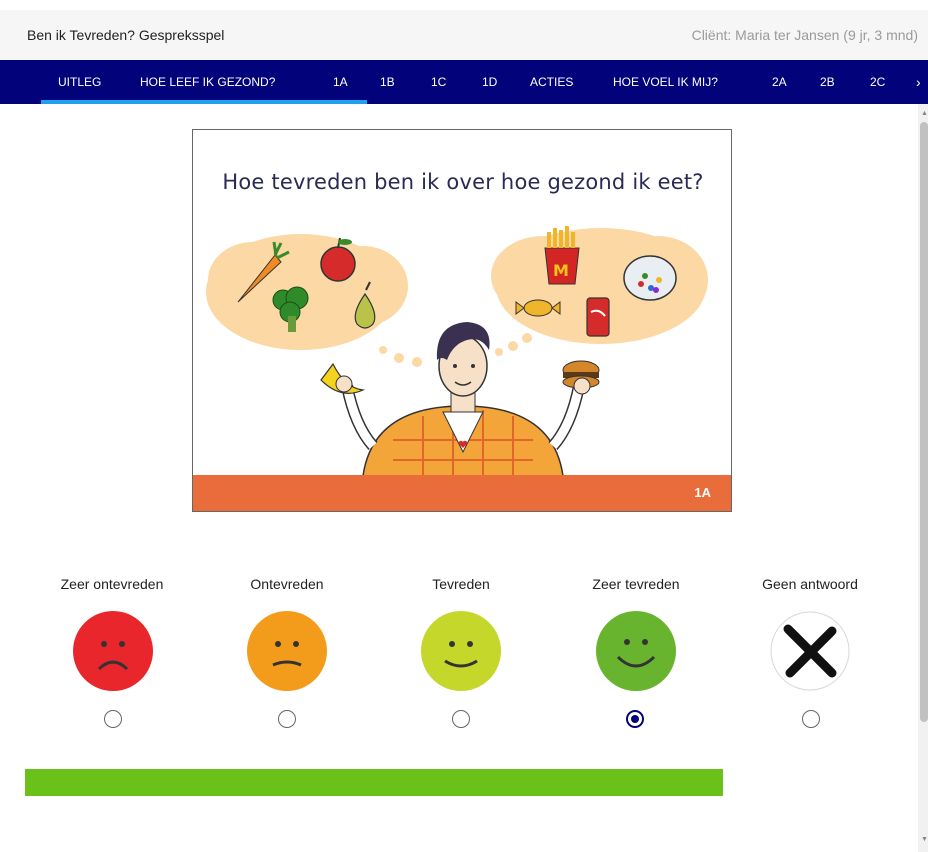 The image size is (928, 852). I want to click on very-sad-face-icon, so click(113, 651).